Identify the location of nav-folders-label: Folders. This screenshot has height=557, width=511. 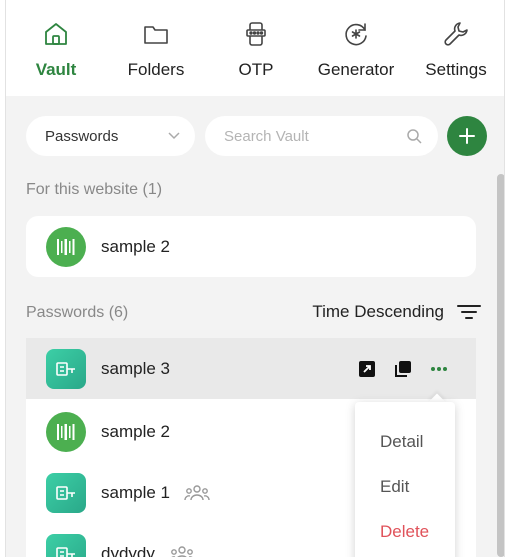
(156, 69).